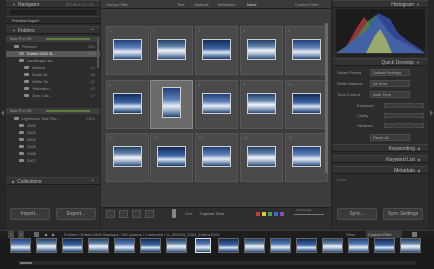  What do you see at coordinates (26, 263) in the screenshot?
I see `filmstrip-scroll-thumb` at bounding box center [26, 263].